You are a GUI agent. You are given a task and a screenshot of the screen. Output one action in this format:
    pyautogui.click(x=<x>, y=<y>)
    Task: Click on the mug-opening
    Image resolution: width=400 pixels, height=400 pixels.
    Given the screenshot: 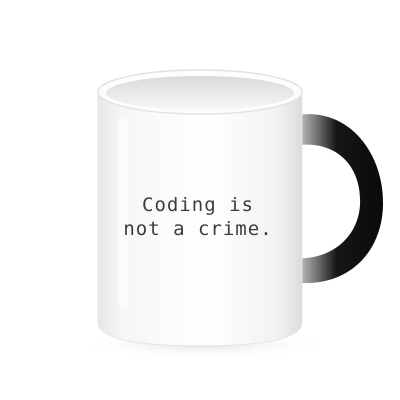 What is the action you would take?
    pyautogui.click(x=200, y=93)
    